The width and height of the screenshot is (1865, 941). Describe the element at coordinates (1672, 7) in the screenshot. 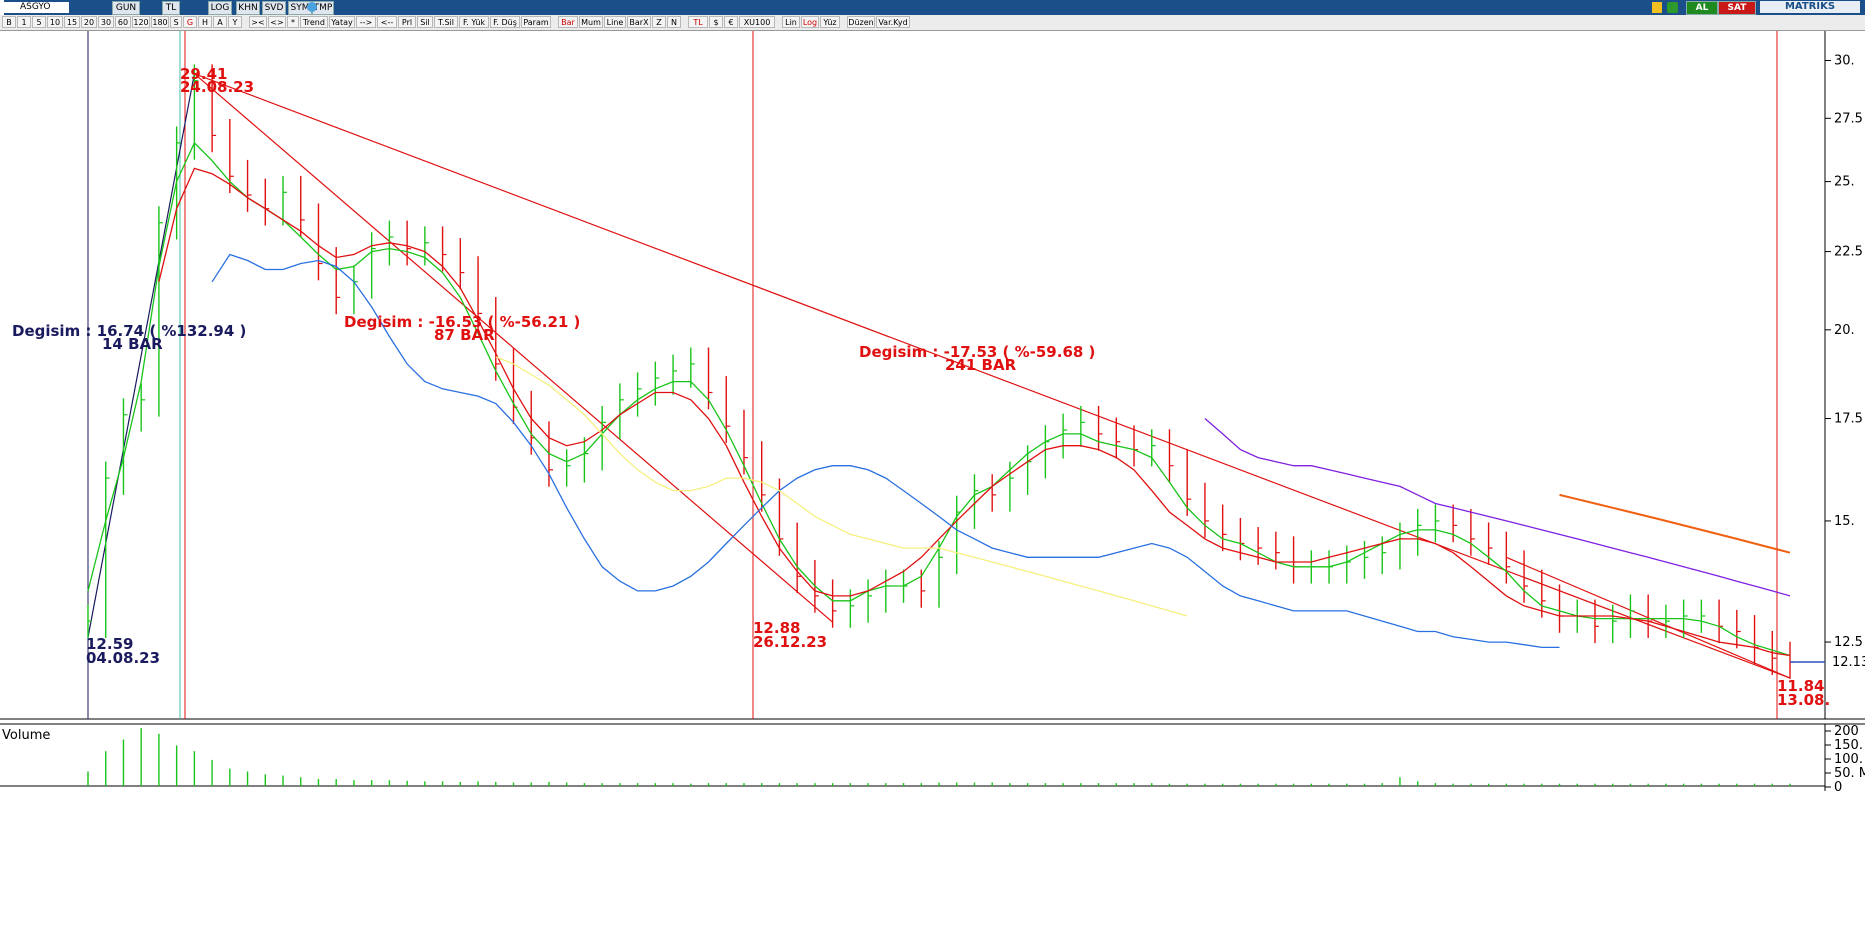

I see `refresh-icon` at that location.